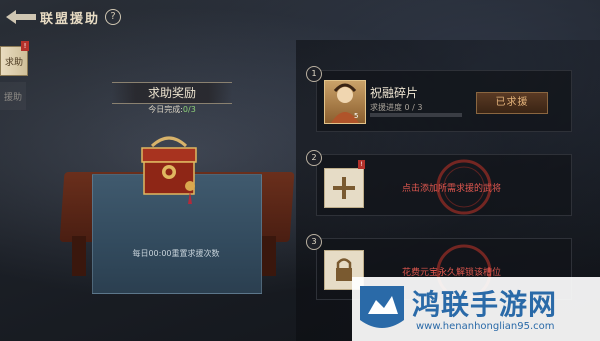  Describe the element at coordinates (21, 17) in the screenshot. I see `back-arrow-icon` at that location.